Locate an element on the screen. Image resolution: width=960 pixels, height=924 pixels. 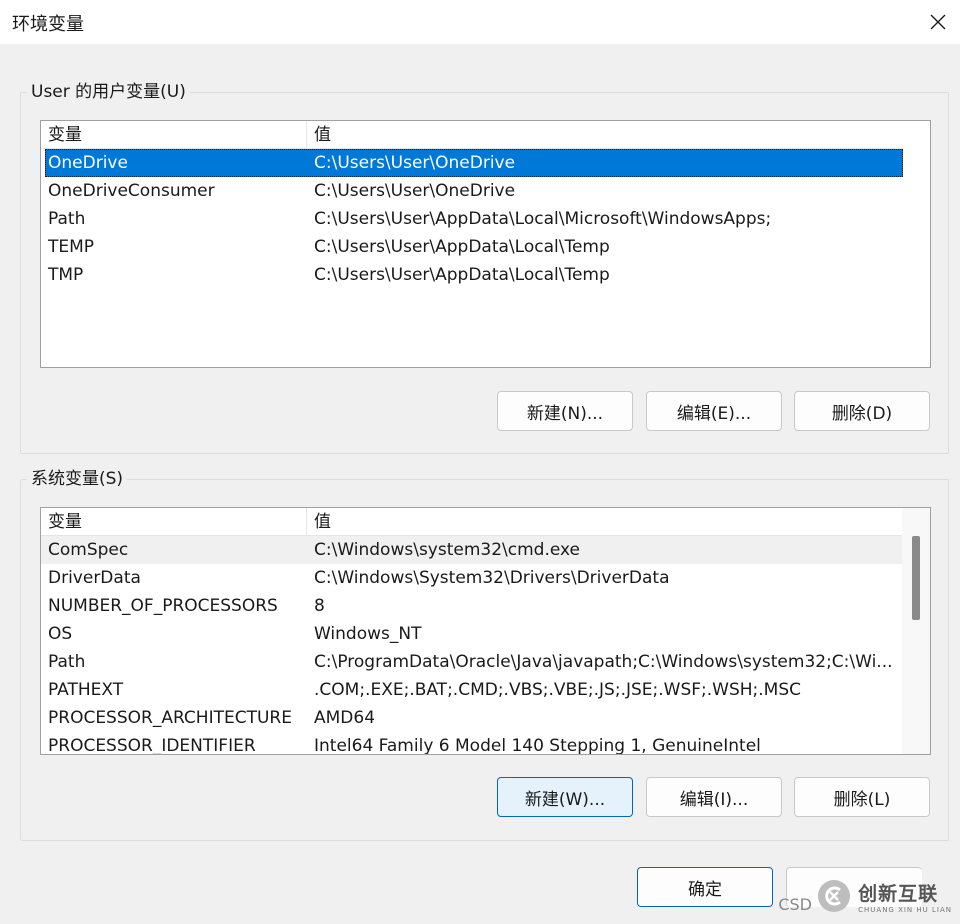
system-variable-name: Path is located at coordinates (67, 662).